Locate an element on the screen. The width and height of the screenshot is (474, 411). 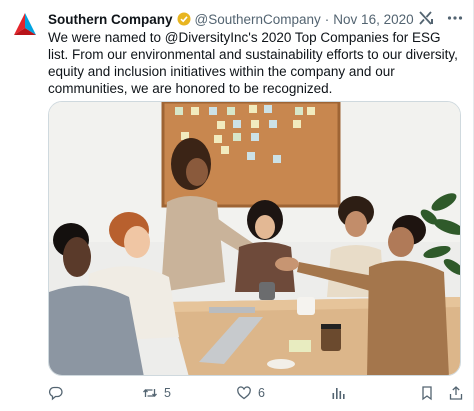
like-button: 6 is located at coordinates (250, 393).